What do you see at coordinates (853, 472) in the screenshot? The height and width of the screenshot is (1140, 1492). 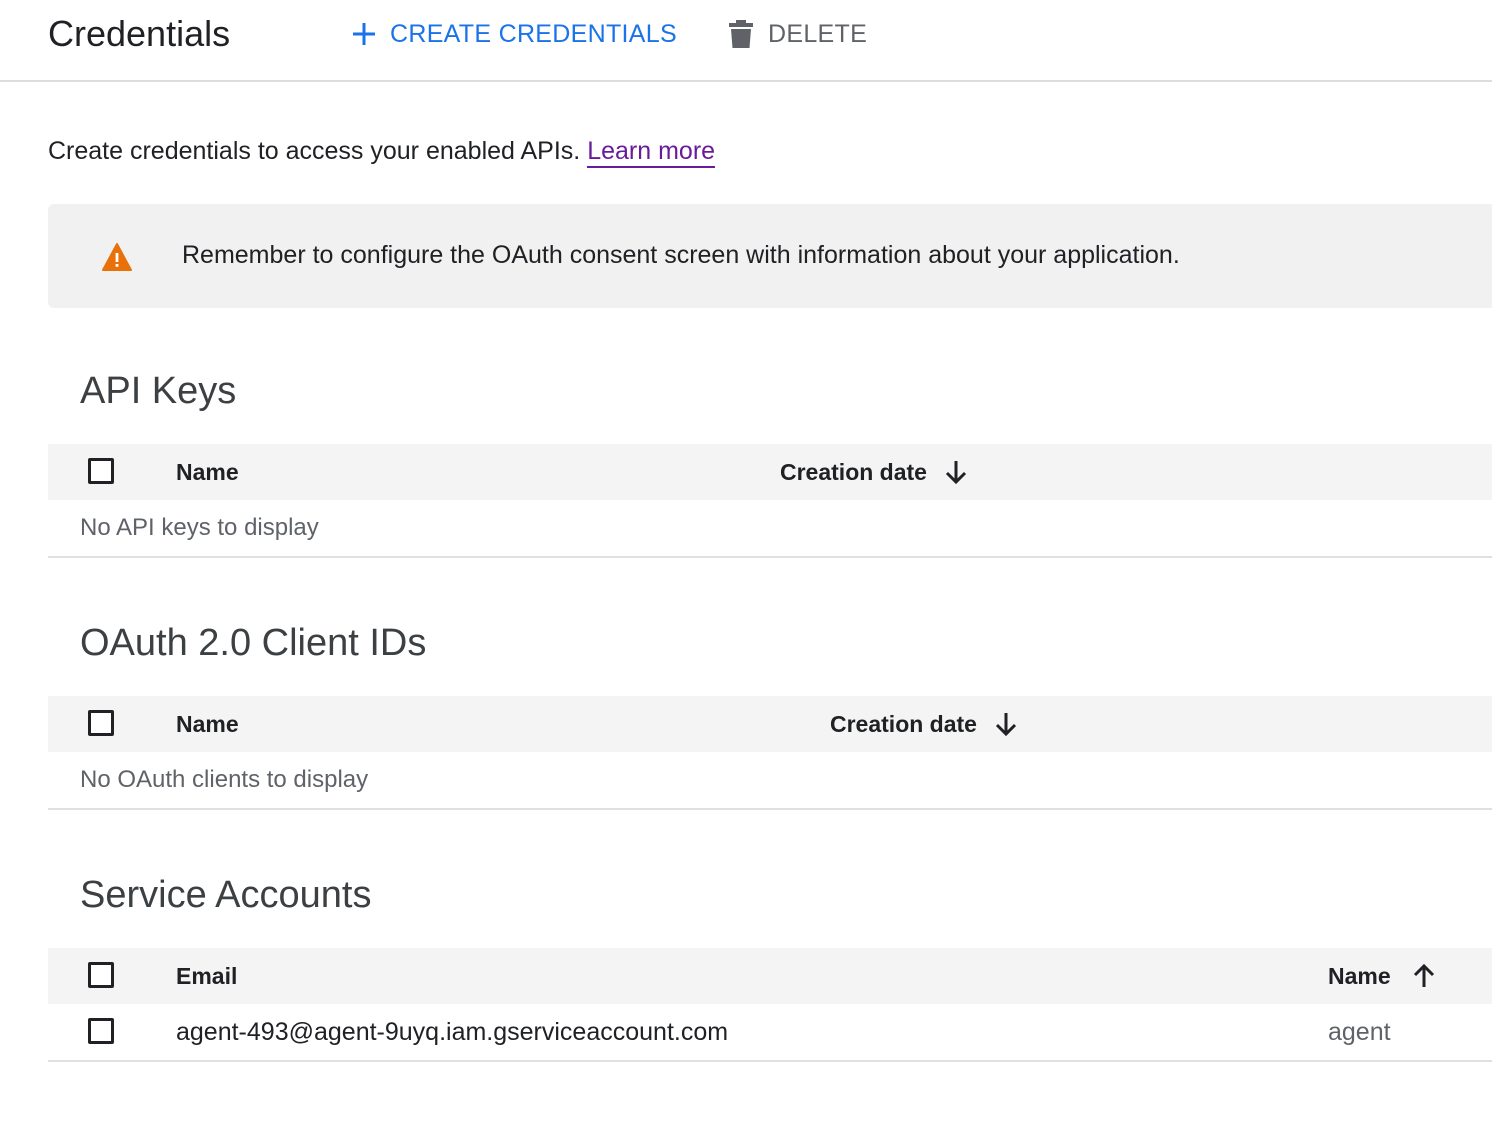 I see `api-keys-column-creation-date: Creation date` at bounding box center [853, 472].